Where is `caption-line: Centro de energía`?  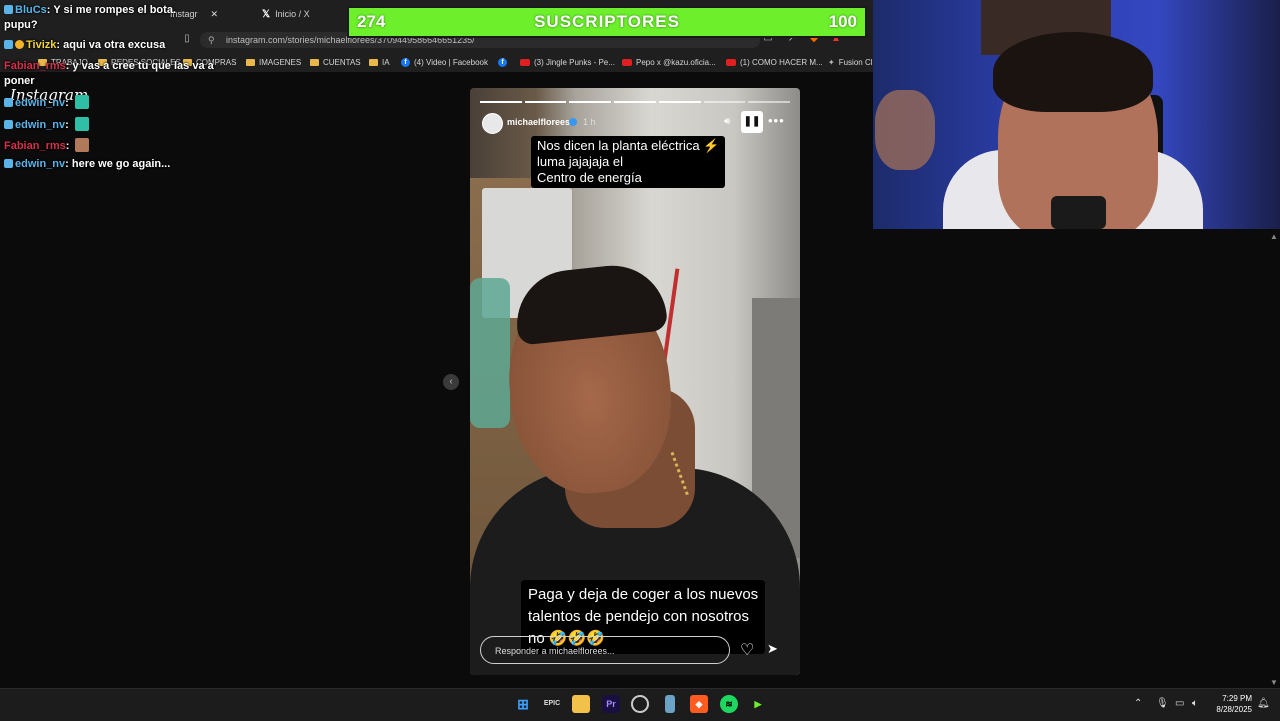
caption-line: Centro de energía is located at coordinates (589, 177).